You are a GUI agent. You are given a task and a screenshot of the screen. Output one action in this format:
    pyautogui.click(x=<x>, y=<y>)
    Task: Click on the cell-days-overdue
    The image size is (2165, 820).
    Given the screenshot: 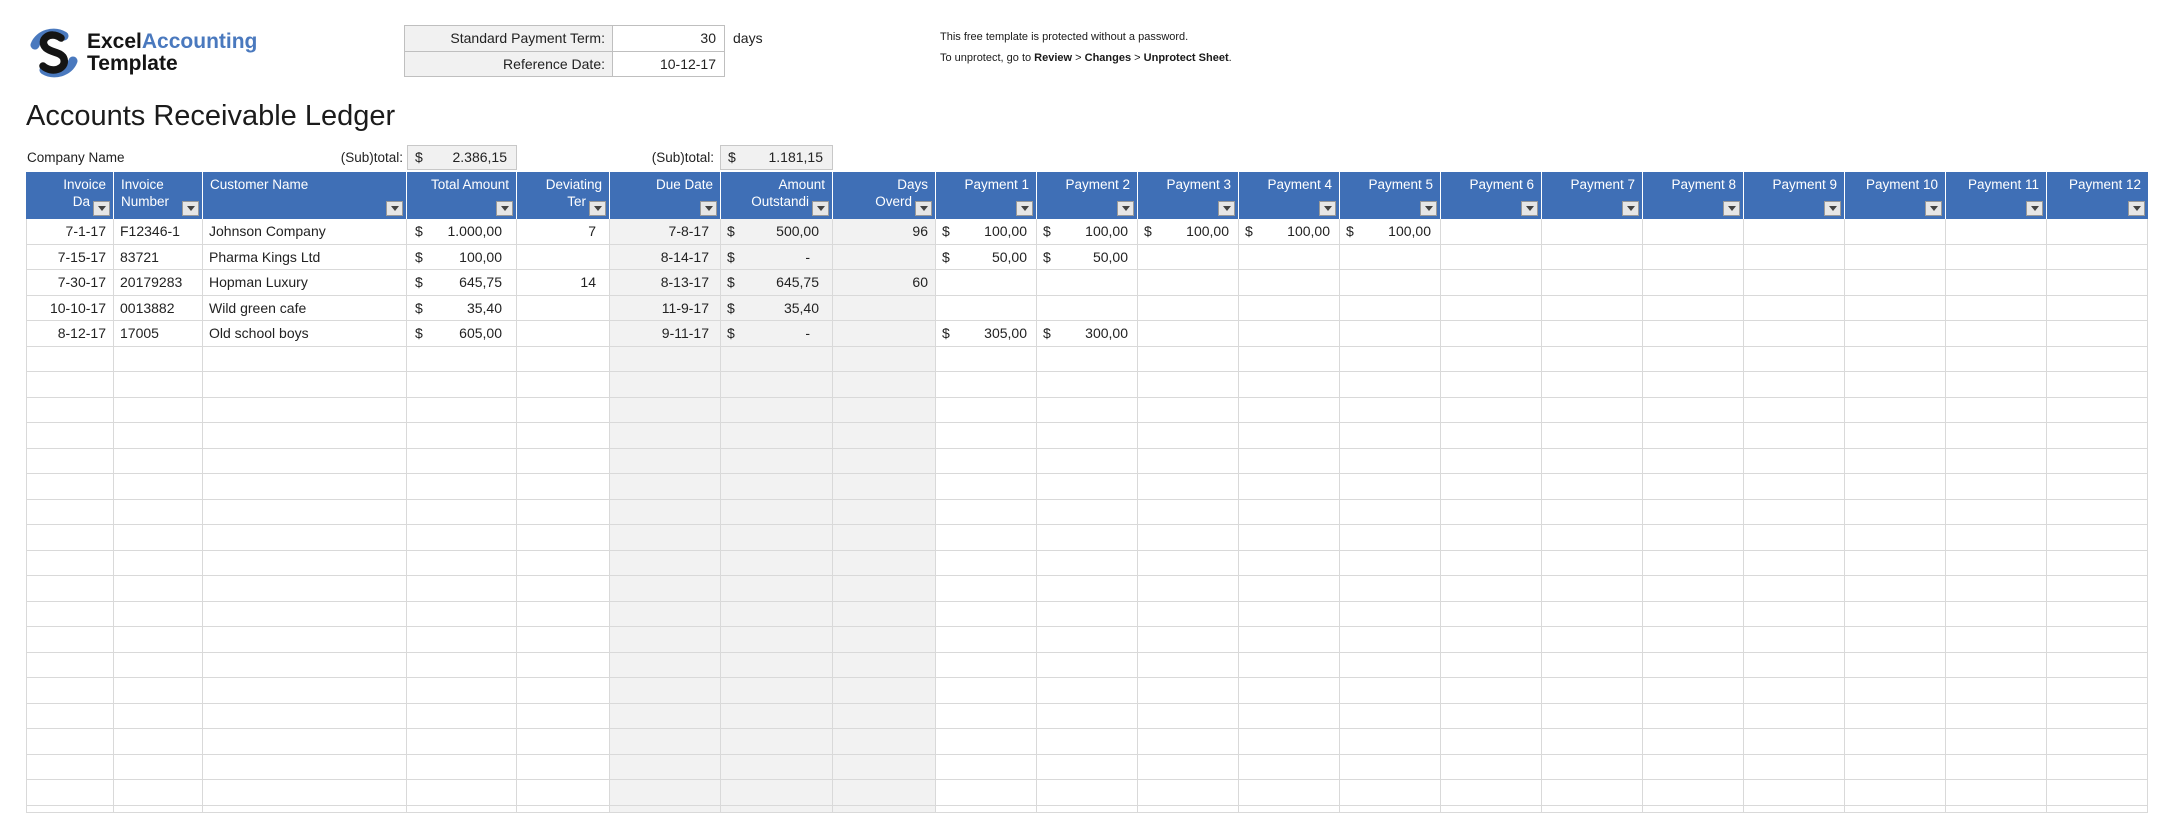 What is the action you would take?
    pyautogui.click(x=884, y=793)
    